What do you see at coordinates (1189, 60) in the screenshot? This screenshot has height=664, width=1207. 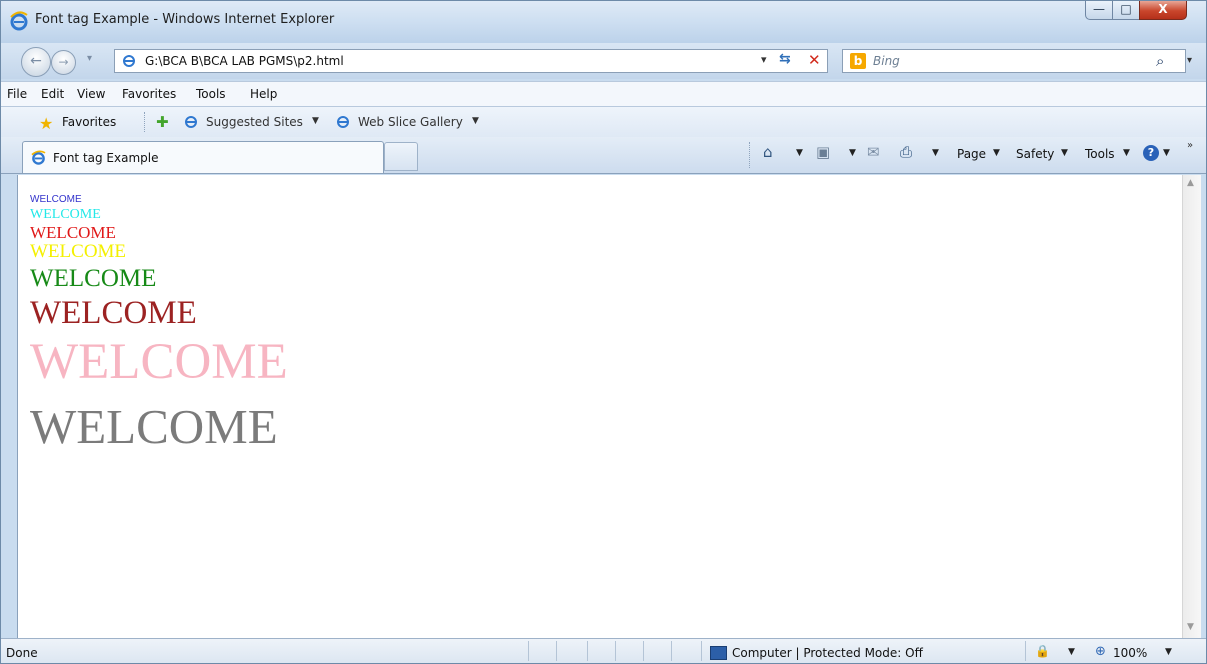 I see `search-options-dropdown-icon: ▾` at bounding box center [1189, 60].